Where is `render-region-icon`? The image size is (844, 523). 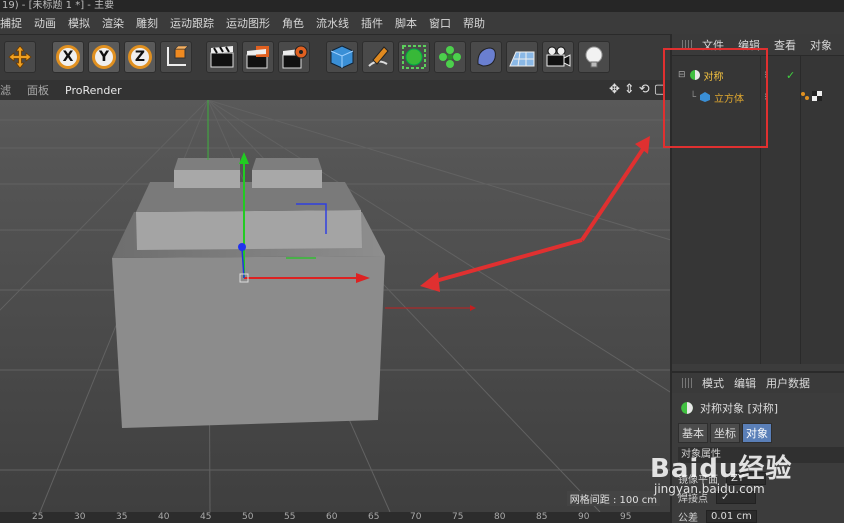
render-region-icon is located at coordinates (257, 57).